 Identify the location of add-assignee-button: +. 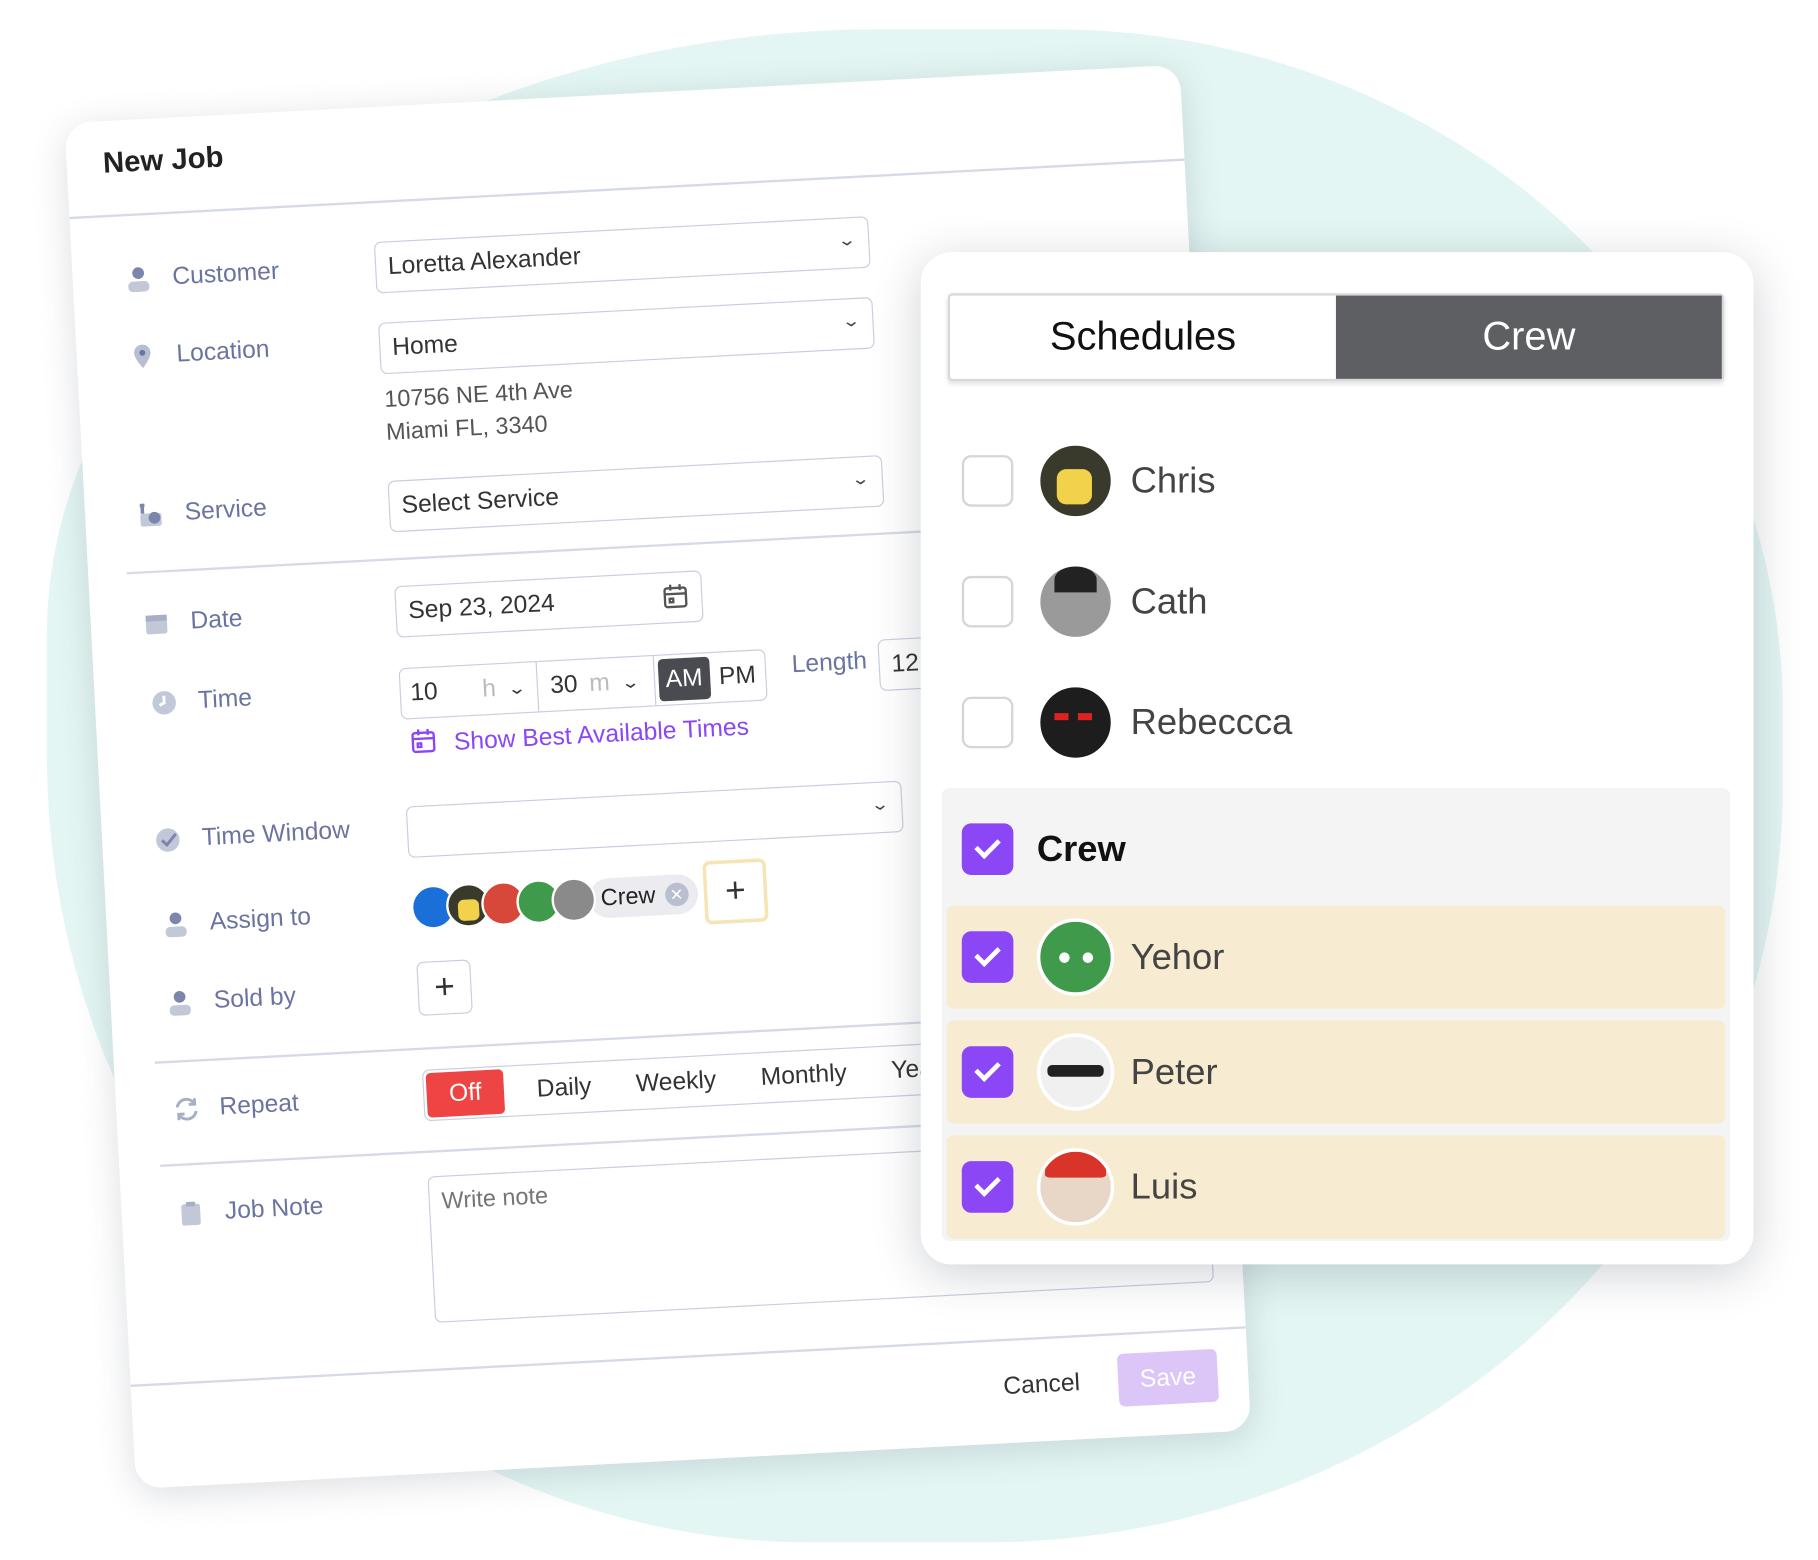
(735, 891).